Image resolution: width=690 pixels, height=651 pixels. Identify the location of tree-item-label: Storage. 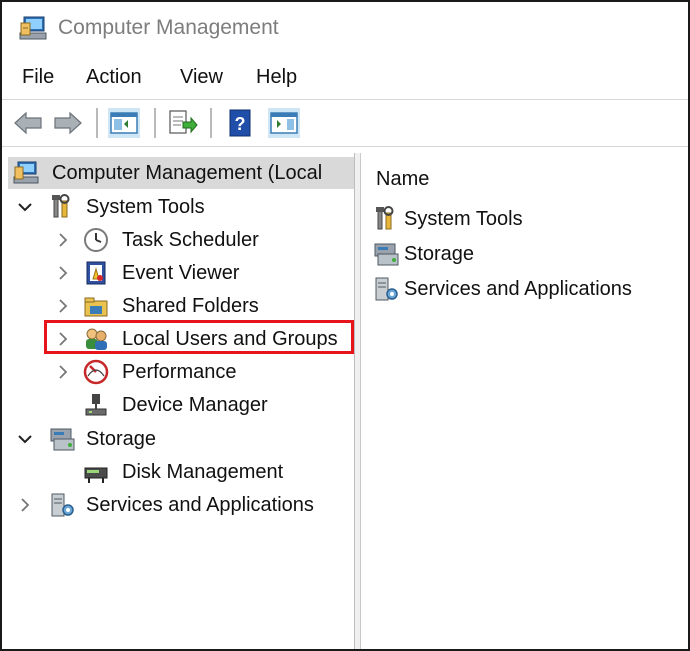
(121, 438).